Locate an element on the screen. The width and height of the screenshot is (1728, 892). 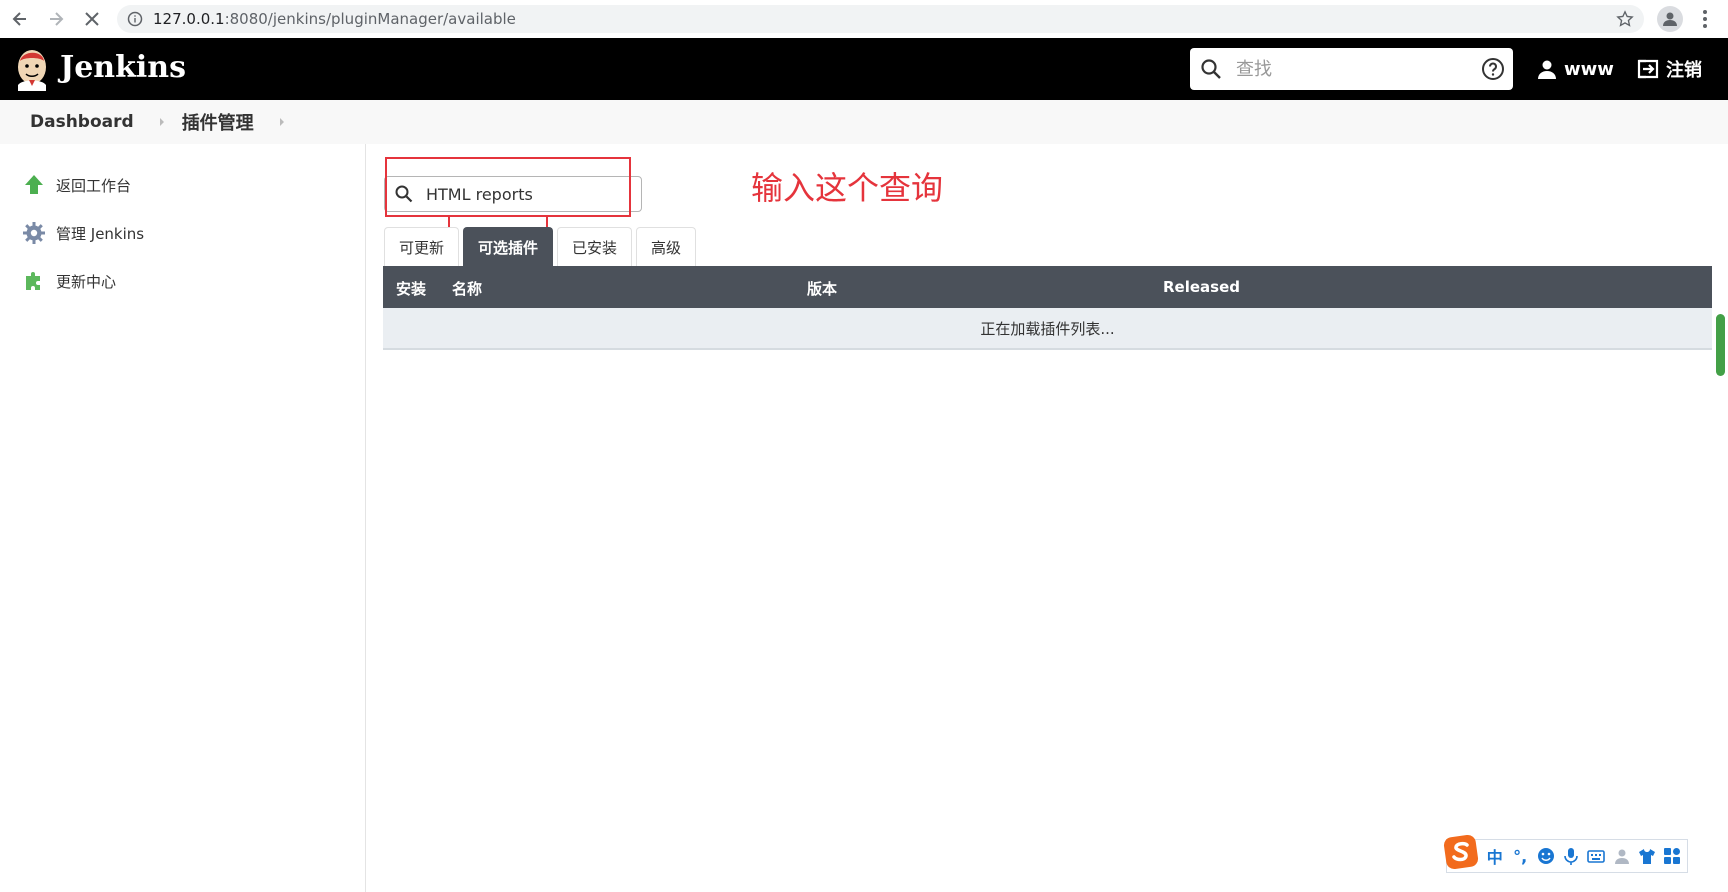
brand-title: Jenkins is located at coordinates (123, 68).